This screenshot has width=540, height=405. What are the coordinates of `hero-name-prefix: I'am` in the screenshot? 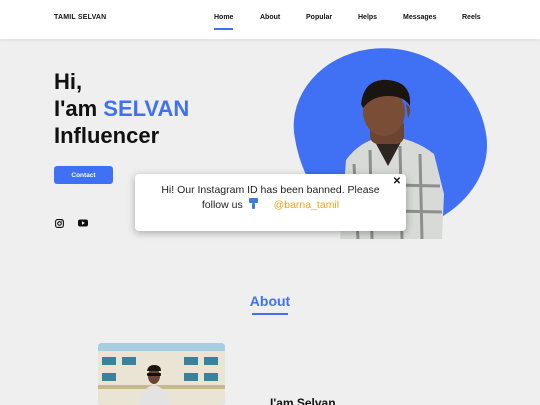 It's located at (79, 108).